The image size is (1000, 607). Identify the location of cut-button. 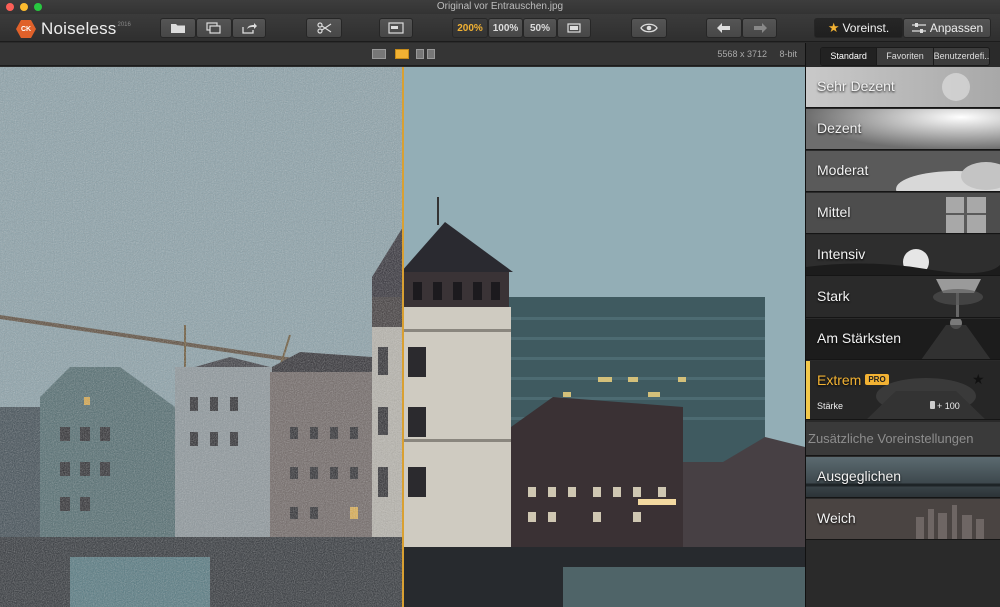
(324, 28).